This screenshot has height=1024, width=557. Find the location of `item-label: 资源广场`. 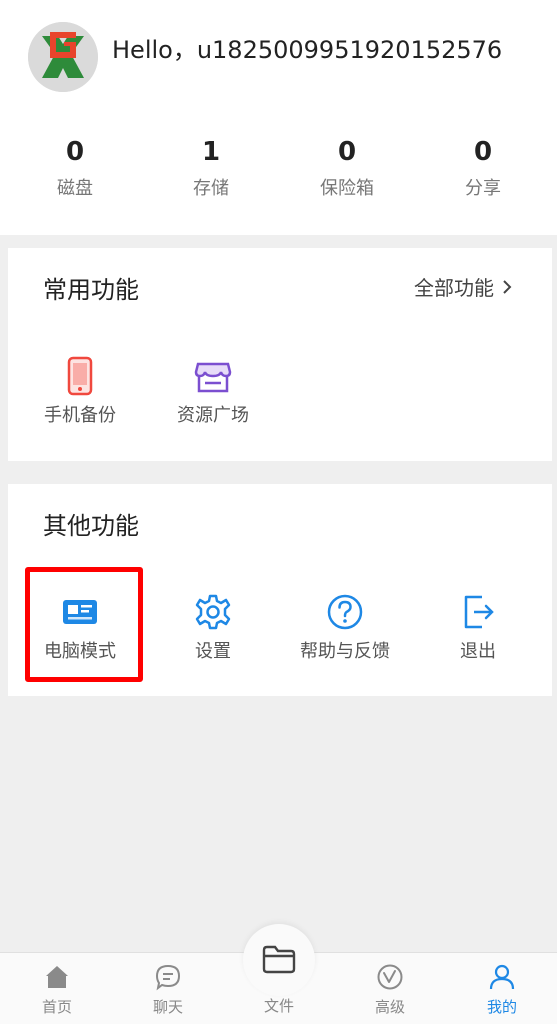

item-label: 资源广场 is located at coordinates (213, 415).